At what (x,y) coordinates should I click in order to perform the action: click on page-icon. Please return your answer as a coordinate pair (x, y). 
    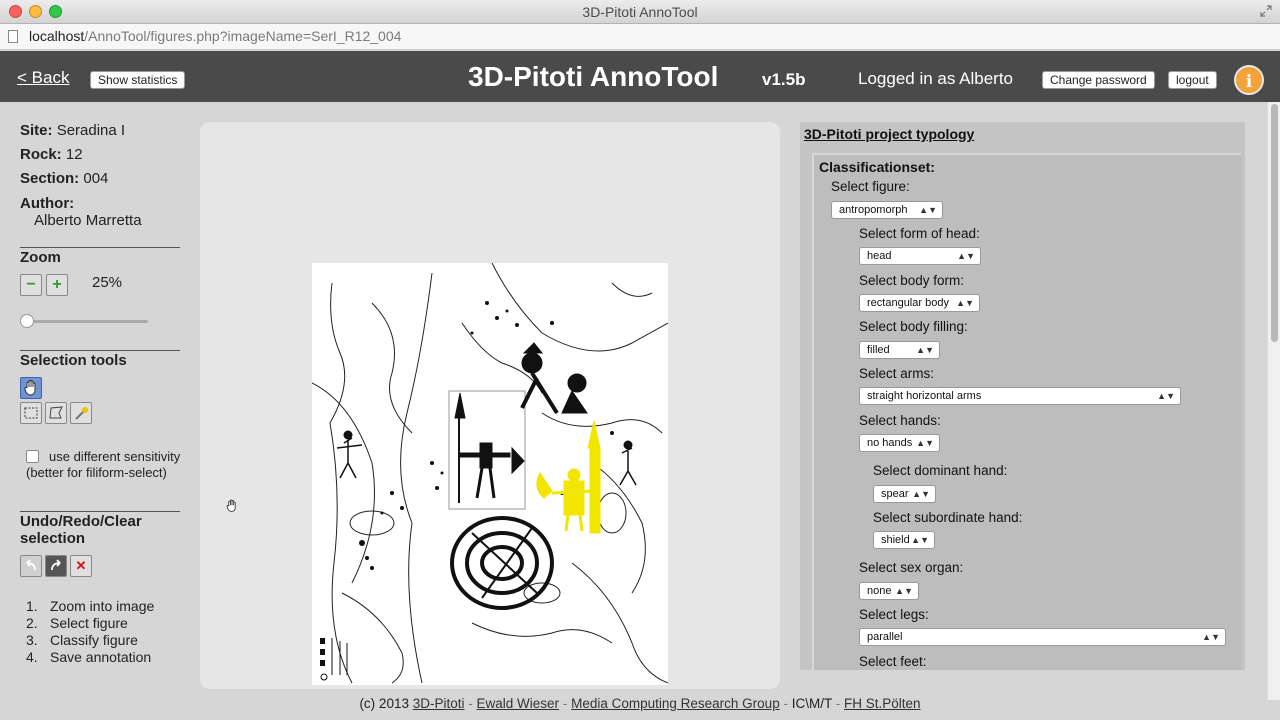
    Looking at the image, I should click on (13, 36).